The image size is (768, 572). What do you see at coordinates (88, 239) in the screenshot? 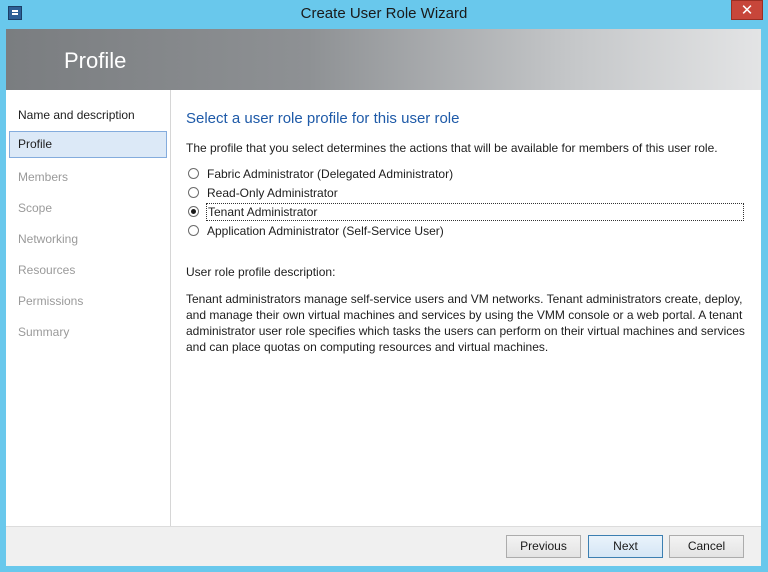
I see `sidebar-item-networking: Networking` at bounding box center [88, 239].